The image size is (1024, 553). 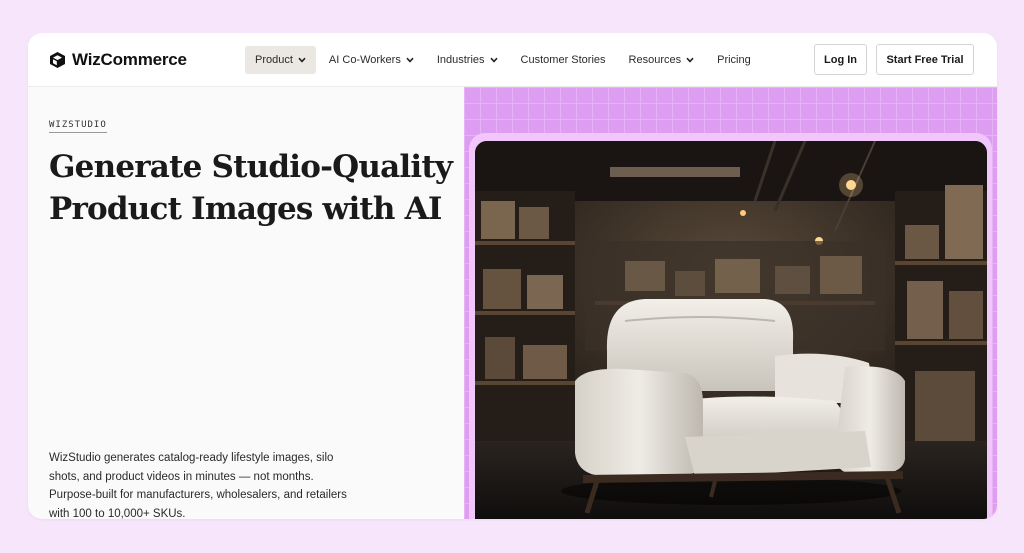 I want to click on nav-item-ai-co-workers: AI Co-Workers, so click(x=371, y=60).